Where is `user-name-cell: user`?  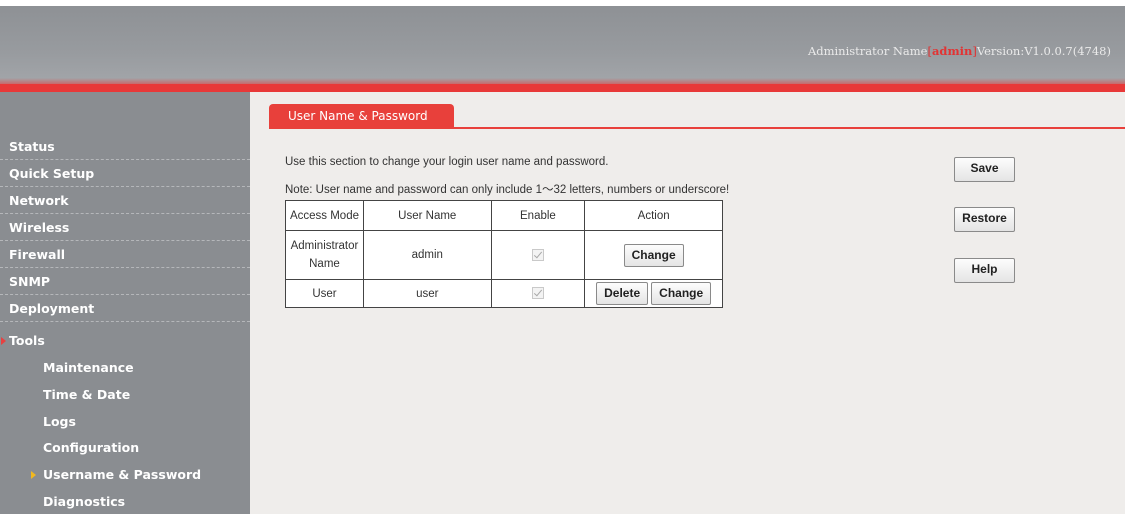
user-name-cell: user is located at coordinates (427, 293).